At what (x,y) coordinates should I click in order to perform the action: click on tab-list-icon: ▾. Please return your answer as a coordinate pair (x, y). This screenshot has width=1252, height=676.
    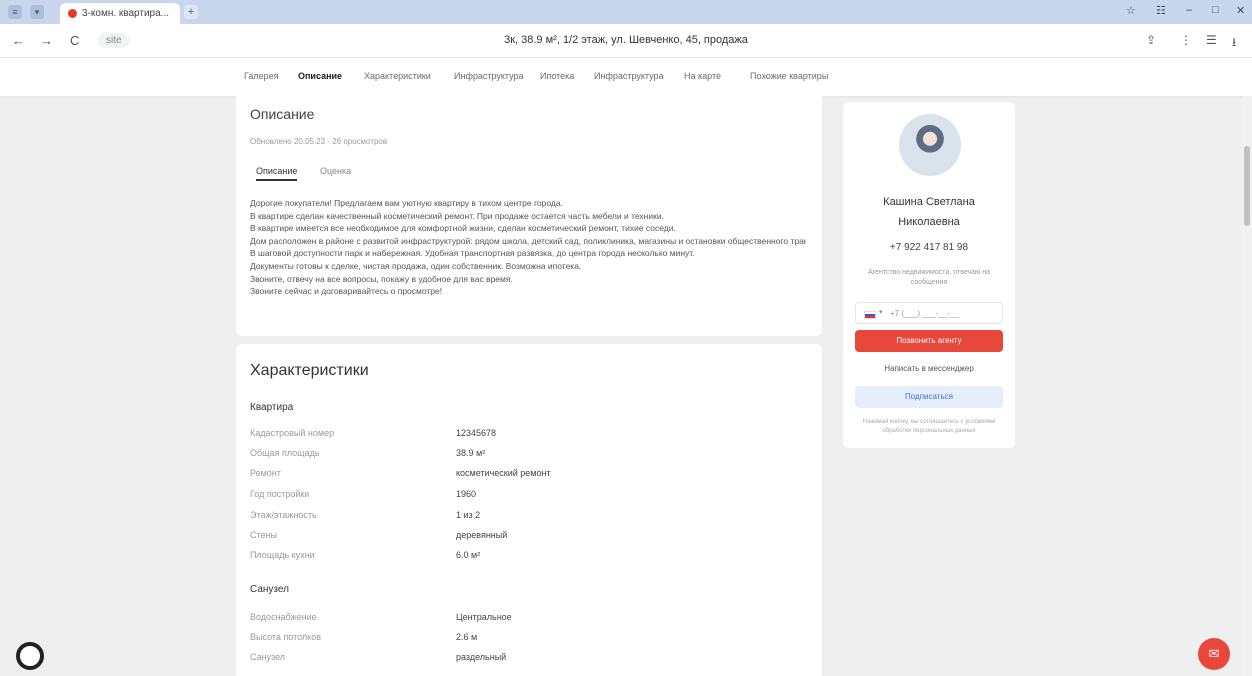
    Looking at the image, I should click on (37, 12).